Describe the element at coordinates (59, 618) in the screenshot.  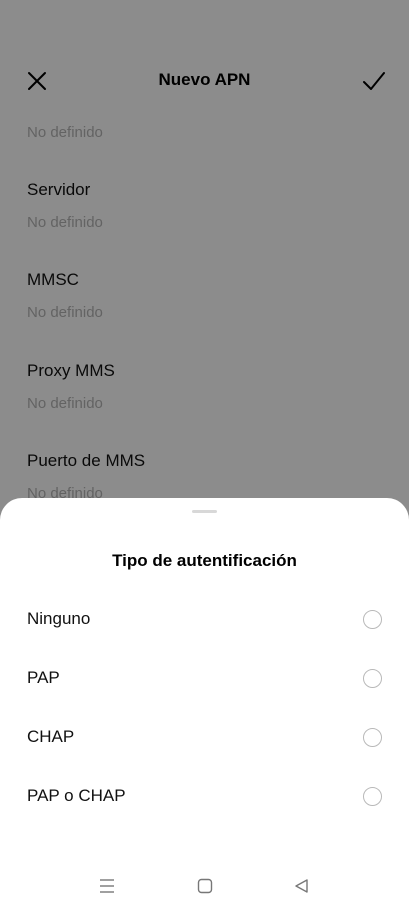
I see `option-label: Ninguno` at that location.